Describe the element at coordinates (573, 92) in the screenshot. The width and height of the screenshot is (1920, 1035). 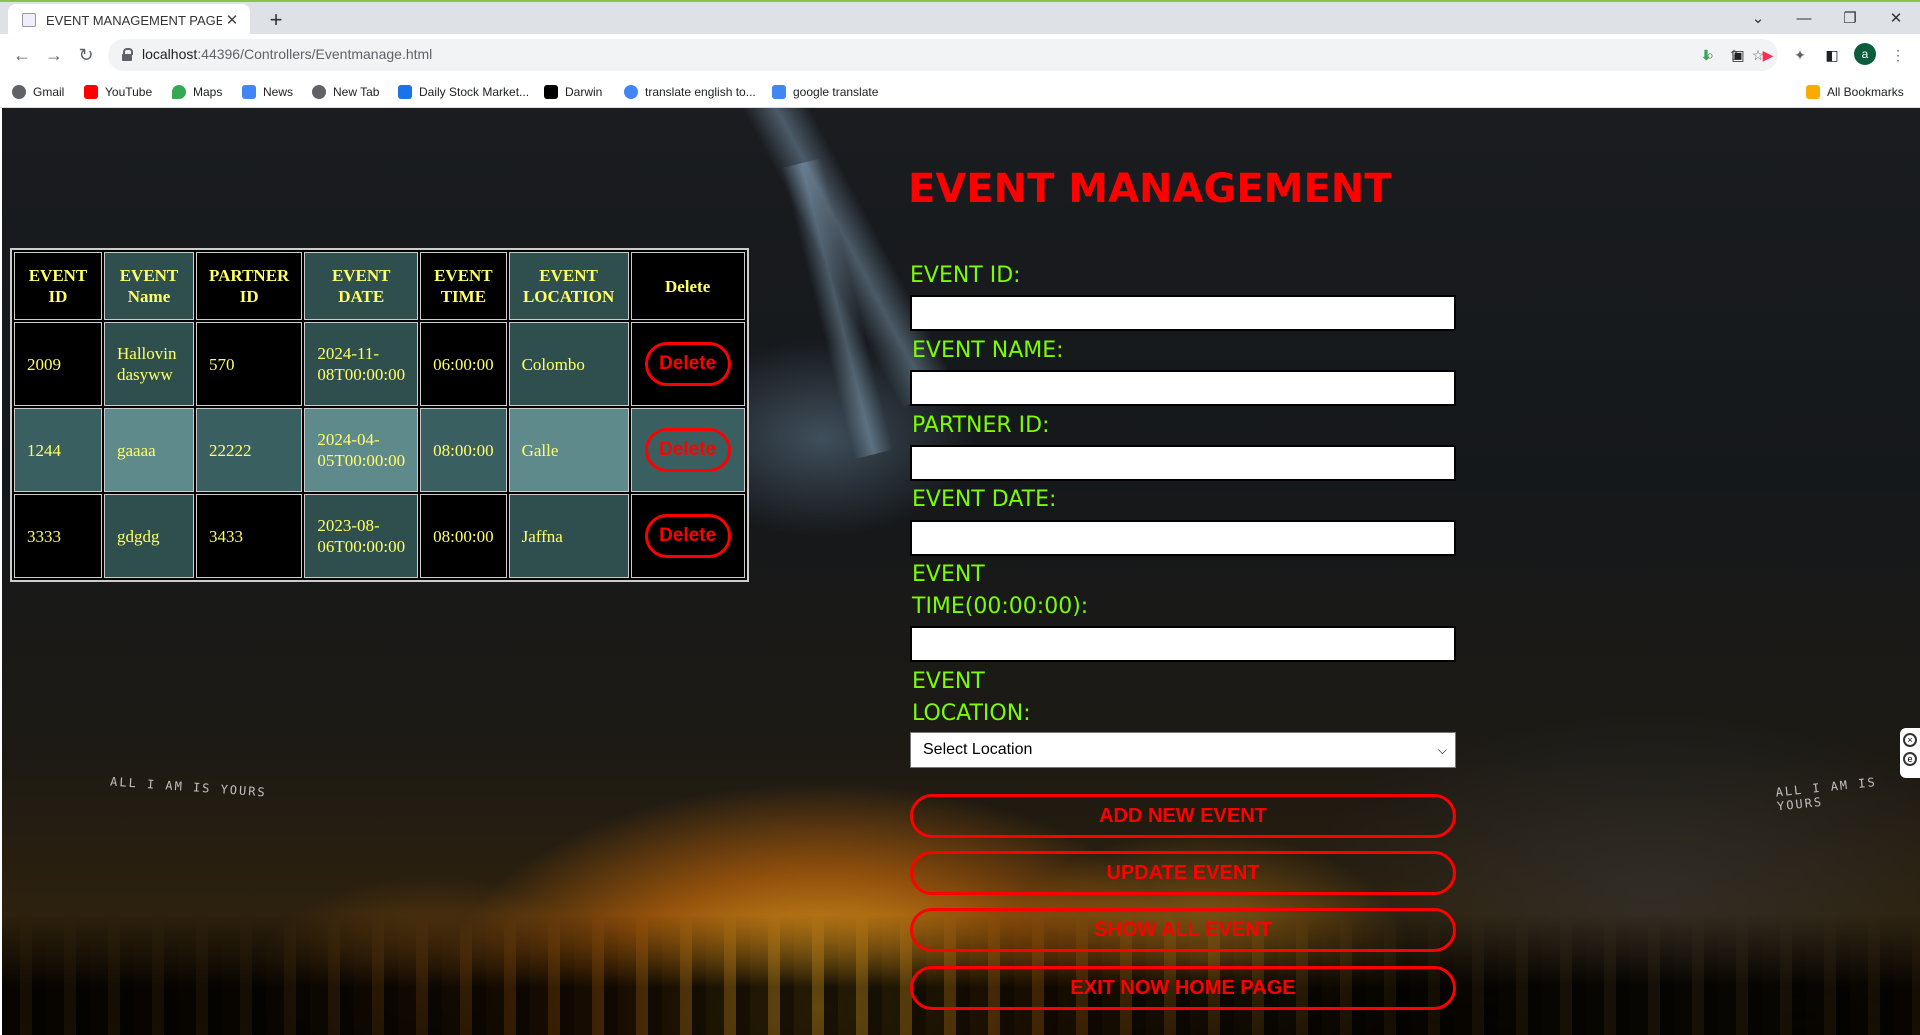
I see `bookmark-darwin: Darwin` at that location.